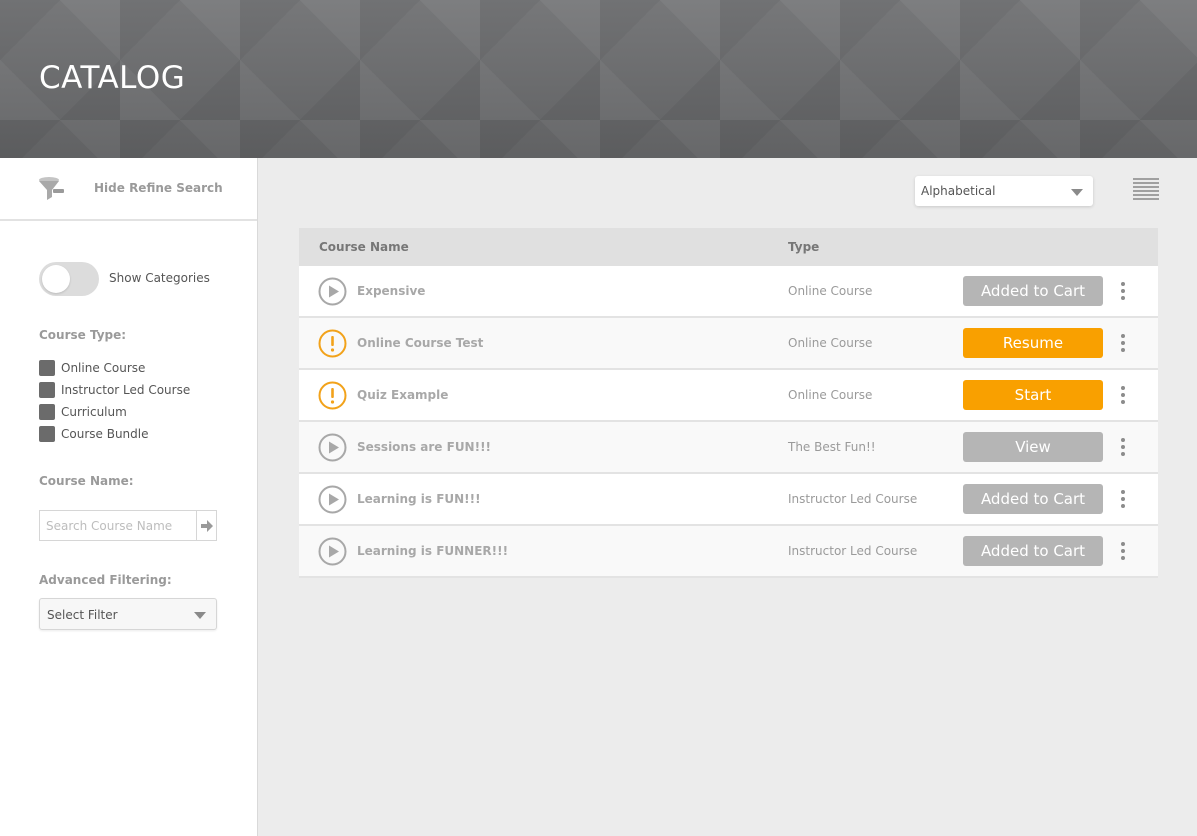 The width and height of the screenshot is (1197, 836). What do you see at coordinates (1033, 395) in the screenshot?
I see `course-action-button: Start` at bounding box center [1033, 395].